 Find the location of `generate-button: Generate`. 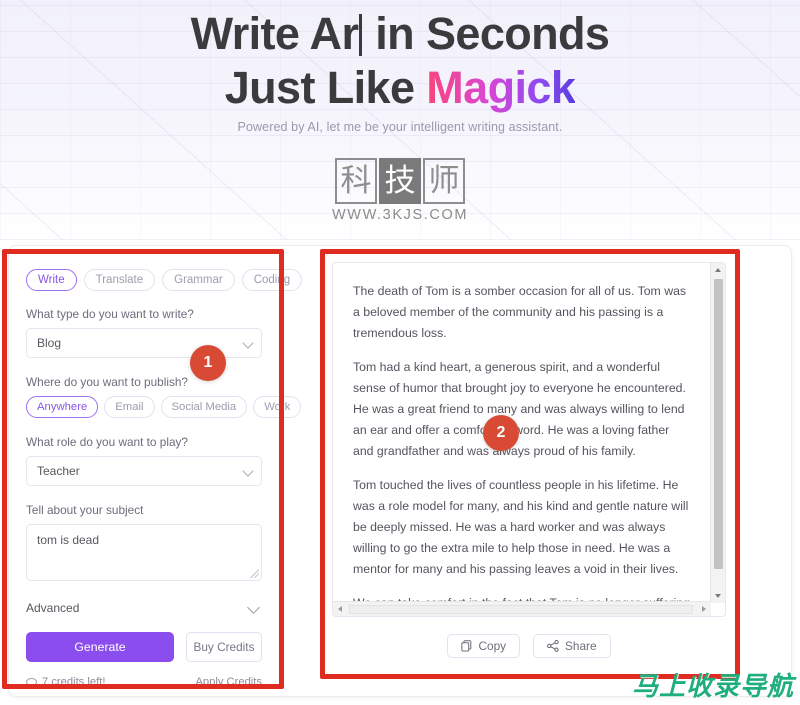

generate-button: Generate is located at coordinates (100, 647).